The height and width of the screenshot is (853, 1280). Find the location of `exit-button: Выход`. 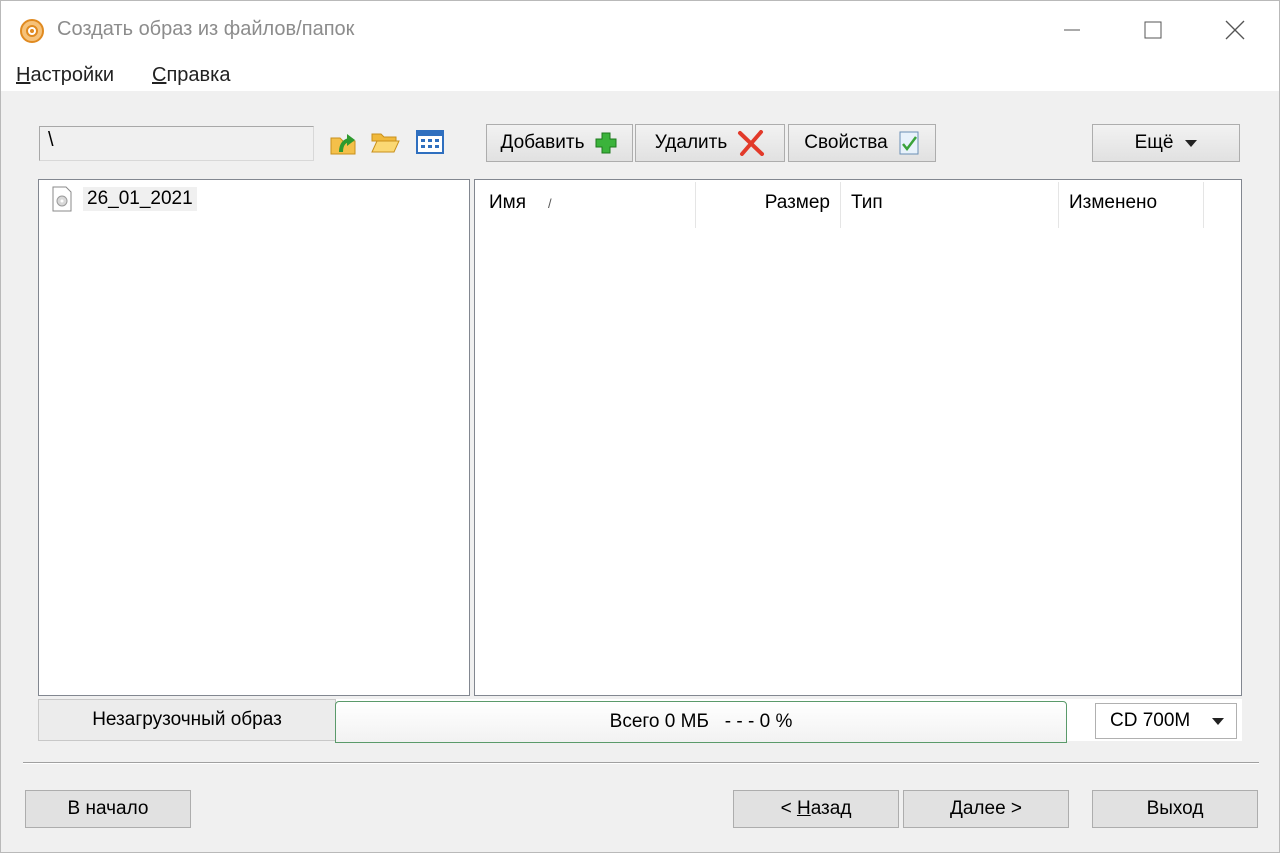

exit-button: Выход is located at coordinates (1175, 809).